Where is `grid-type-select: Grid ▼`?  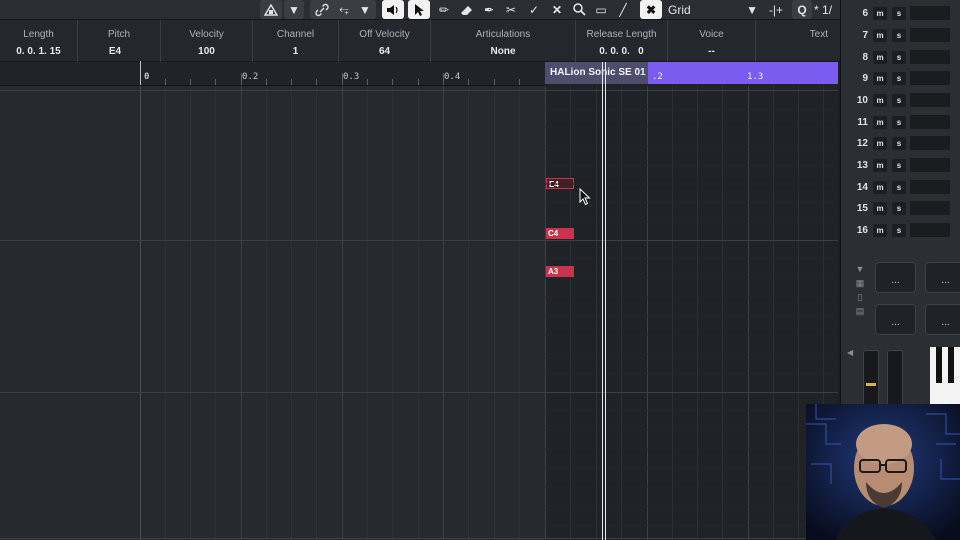
grid-type-select: Grid ▼ is located at coordinates (713, 9).